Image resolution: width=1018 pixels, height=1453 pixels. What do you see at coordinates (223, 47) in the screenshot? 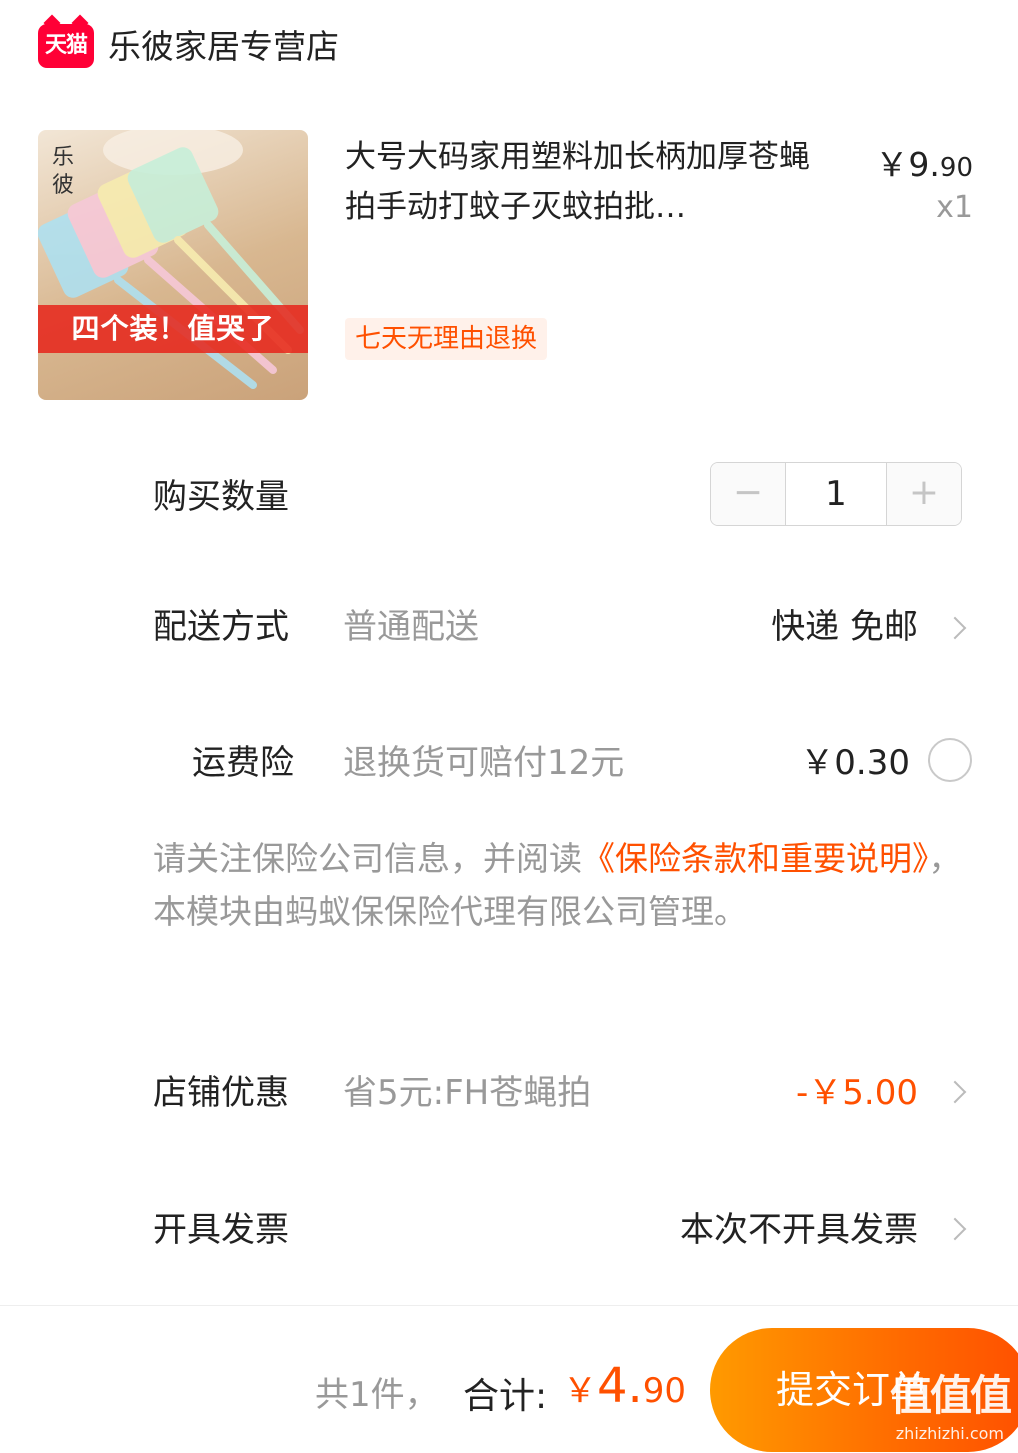
I see `store-name: 乐彼家居专营店` at bounding box center [223, 47].